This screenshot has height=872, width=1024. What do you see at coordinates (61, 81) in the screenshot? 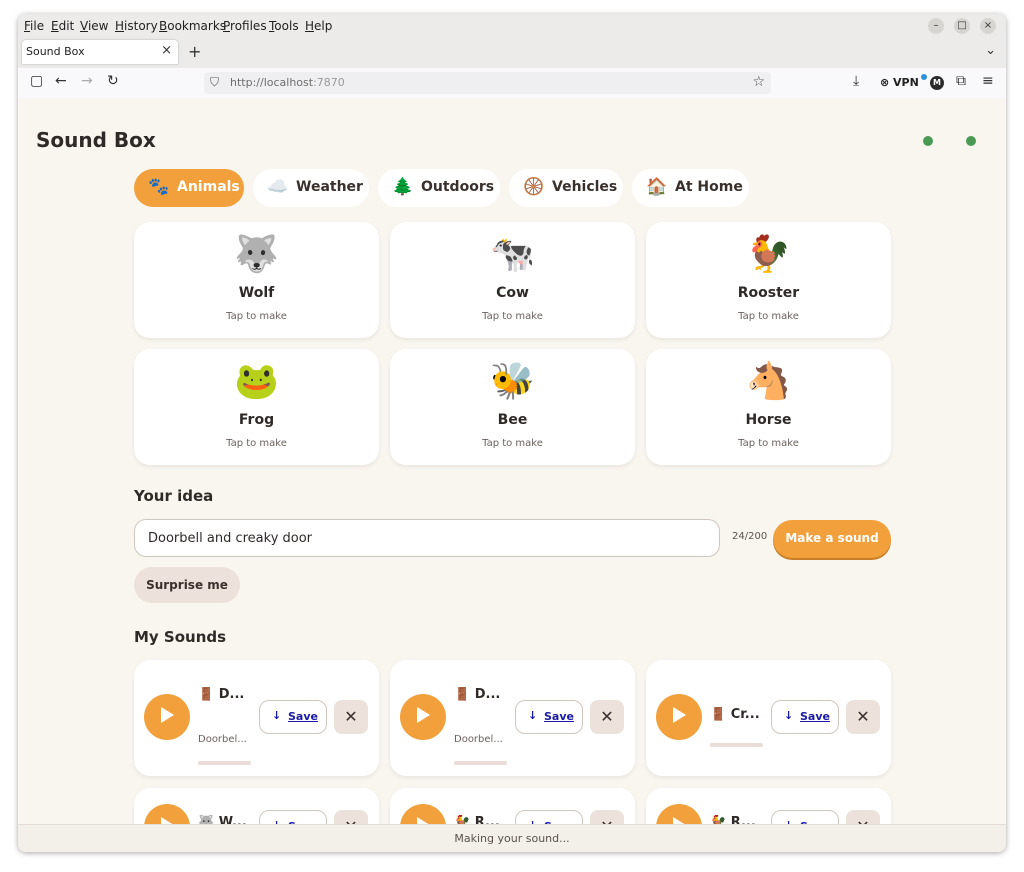
I see `back-icon: ←` at bounding box center [61, 81].